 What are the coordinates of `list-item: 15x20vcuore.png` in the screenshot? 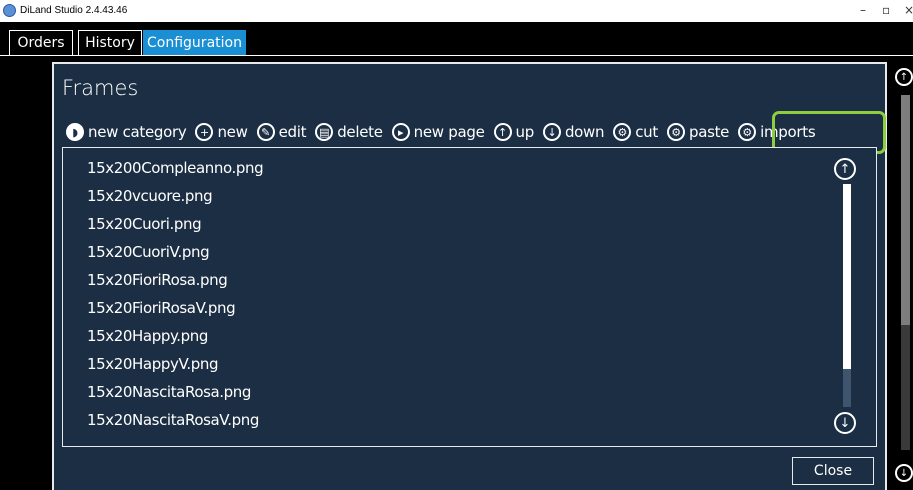 It's located at (150, 196).